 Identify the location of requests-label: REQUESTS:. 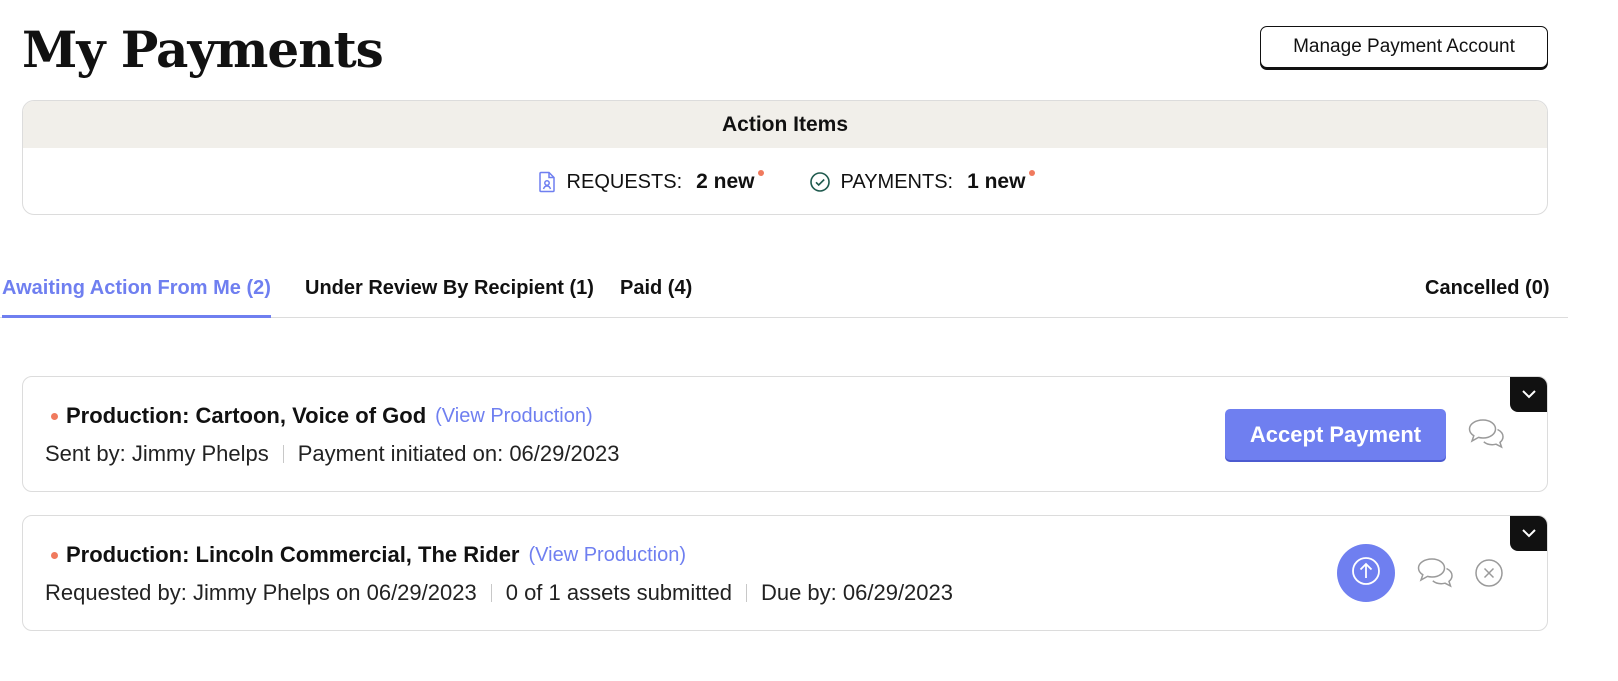
(624, 181).